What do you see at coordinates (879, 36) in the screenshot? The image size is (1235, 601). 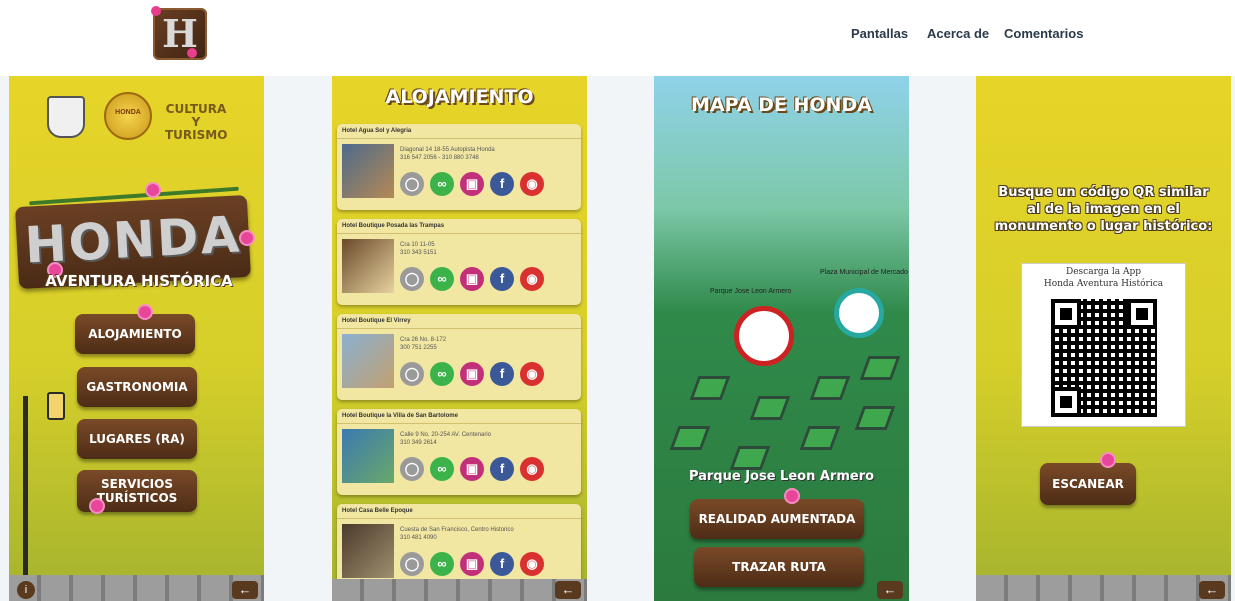 I see `nav-link-pantallas: Pantallas` at bounding box center [879, 36].